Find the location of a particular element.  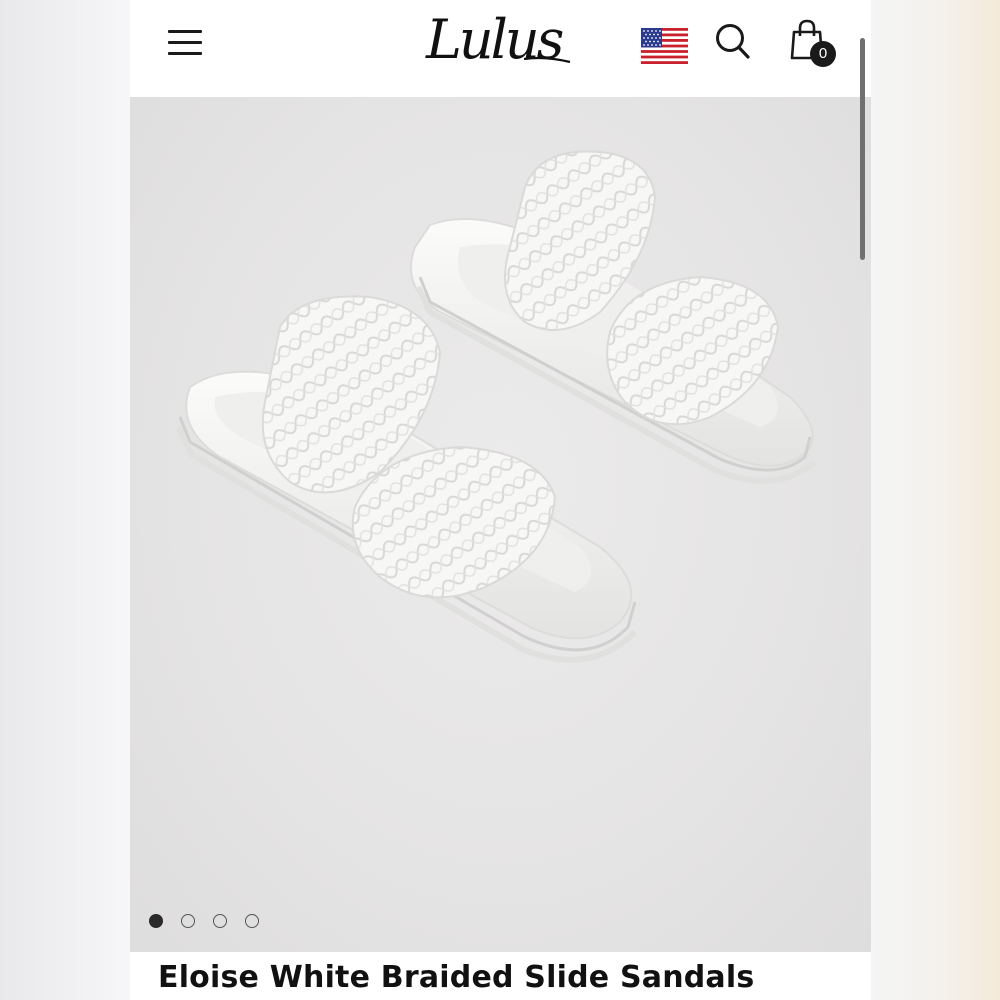

lulus-script-logo: Lulus is located at coordinates (498, 39).